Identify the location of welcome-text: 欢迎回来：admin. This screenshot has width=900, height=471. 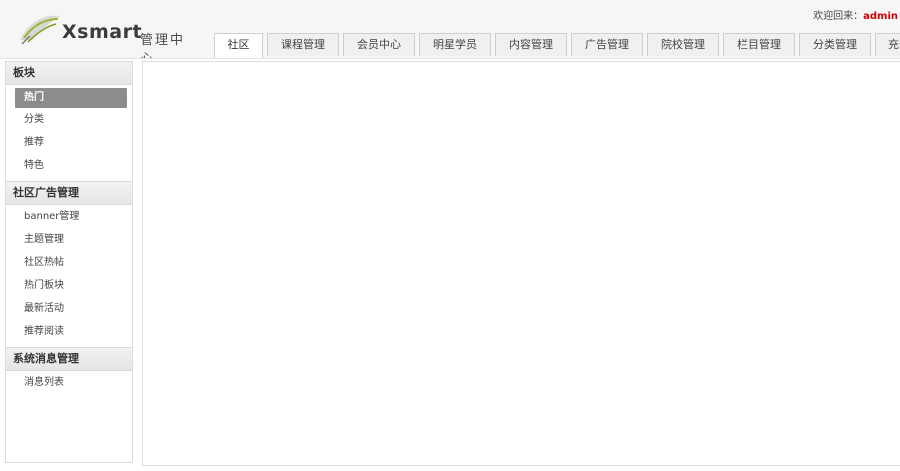
(855, 14).